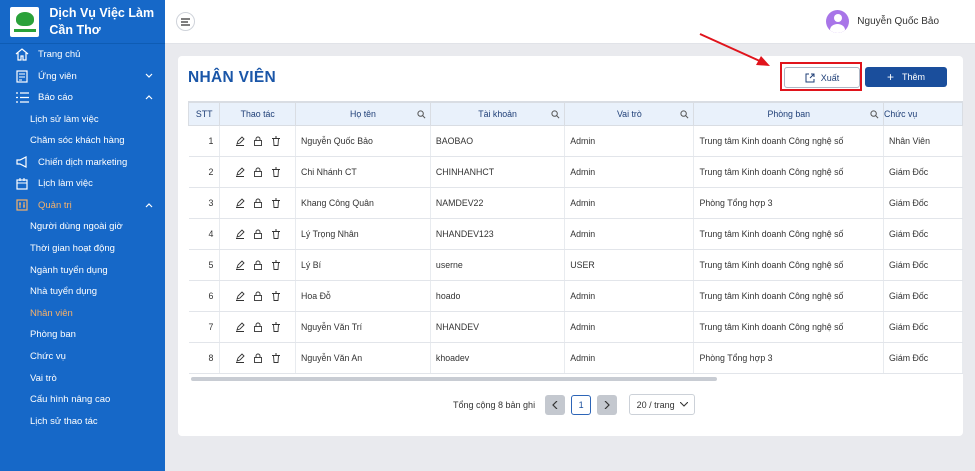 Image resolution: width=975 pixels, height=471 pixels. What do you see at coordinates (498, 265) in the screenshot?
I see `table-cell: userne` at bounding box center [498, 265].